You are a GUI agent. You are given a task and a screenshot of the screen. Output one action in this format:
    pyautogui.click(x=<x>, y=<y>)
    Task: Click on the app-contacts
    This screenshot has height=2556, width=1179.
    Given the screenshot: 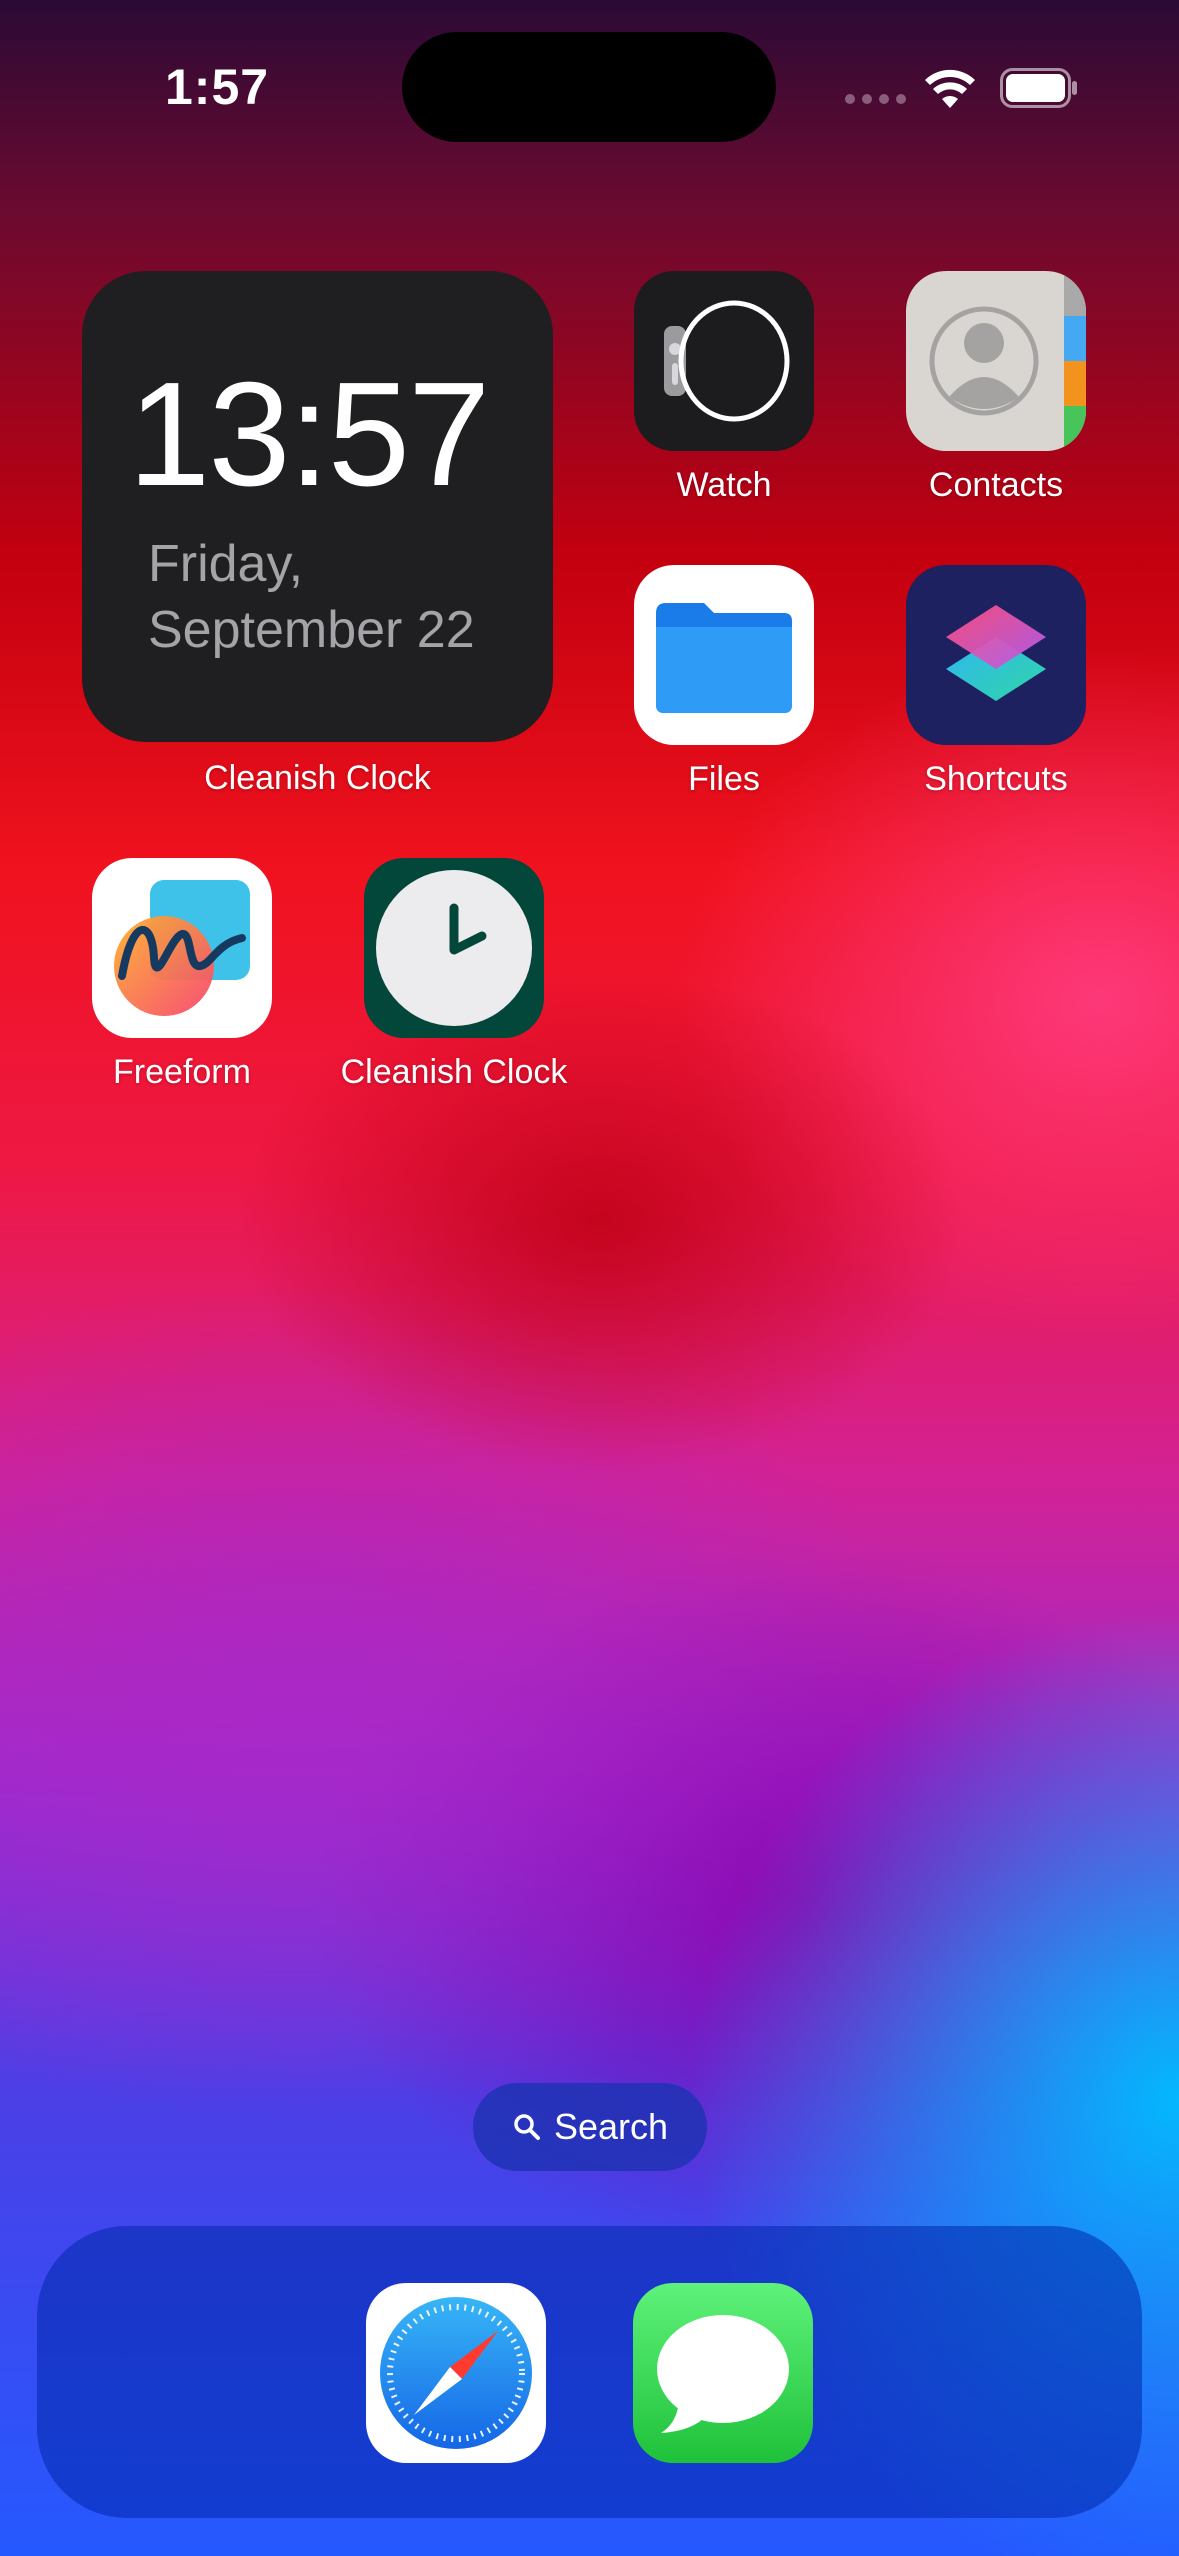 What is the action you would take?
    pyautogui.click(x=996, y=361)
    